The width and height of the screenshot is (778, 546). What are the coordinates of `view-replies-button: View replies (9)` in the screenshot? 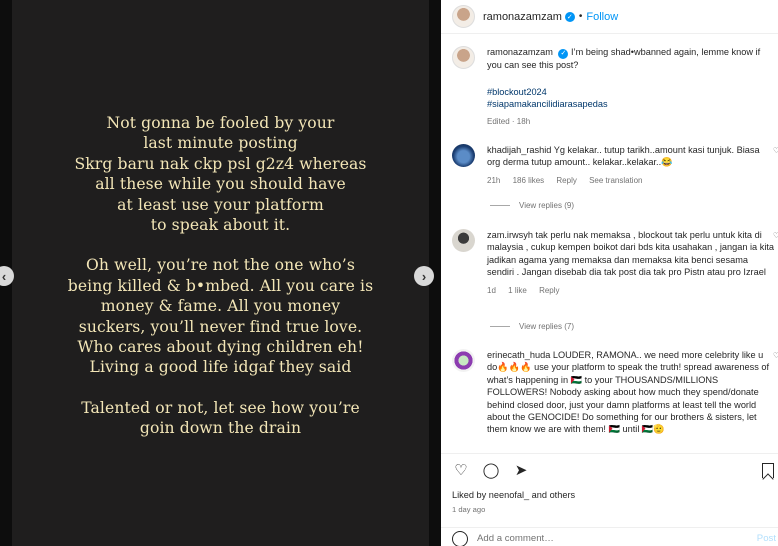 It's located at (532, 205).